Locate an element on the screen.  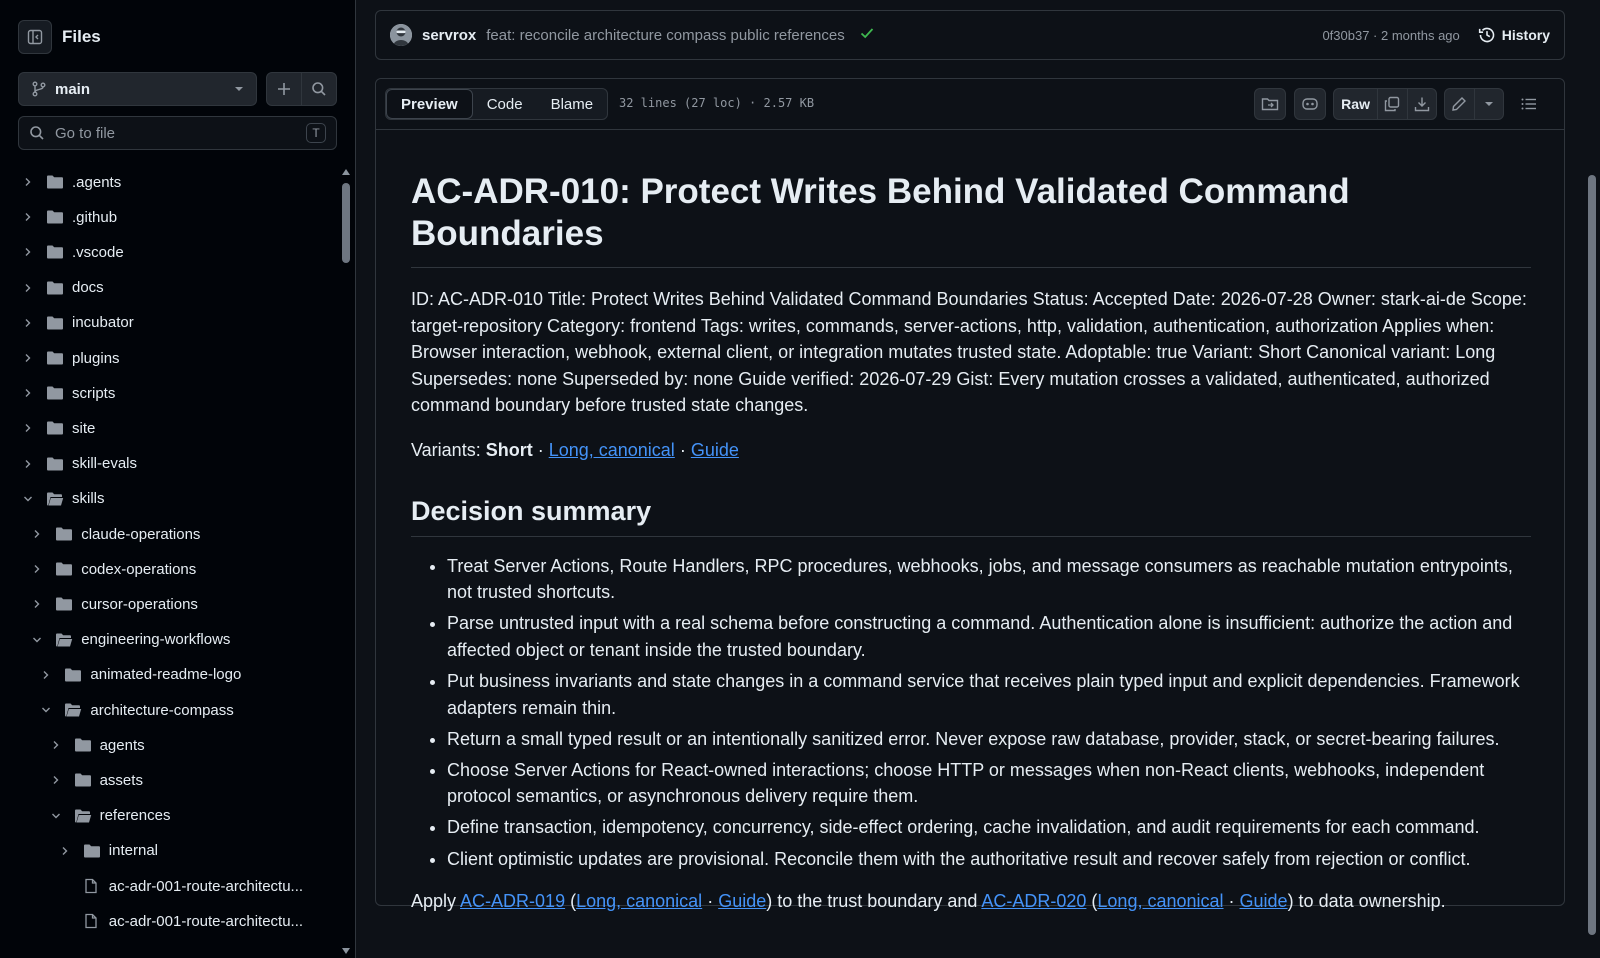
tab-preview: Preview is located at coordinates (429, 104).